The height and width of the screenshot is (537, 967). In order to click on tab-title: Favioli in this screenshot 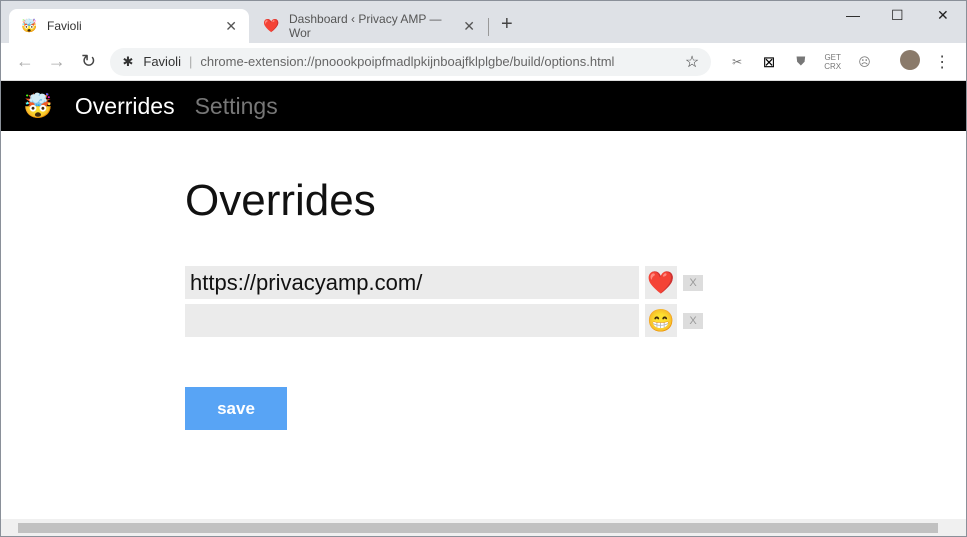, I will do `click(64, 26)`.